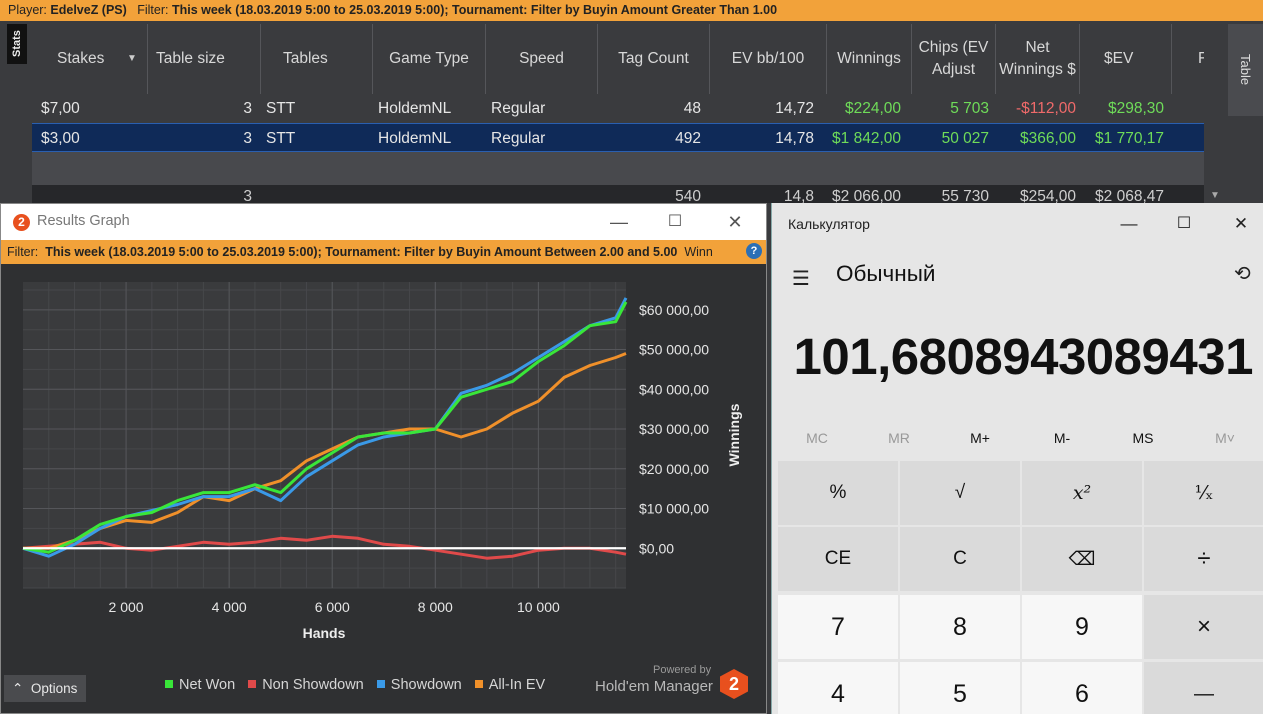 This screenshot has width=1263, height=714. What do you see at coordinates (1023, 356) in the screenshot?
I see `calculator-display: 101,6808943089431` at bounding box center [1023, 356].